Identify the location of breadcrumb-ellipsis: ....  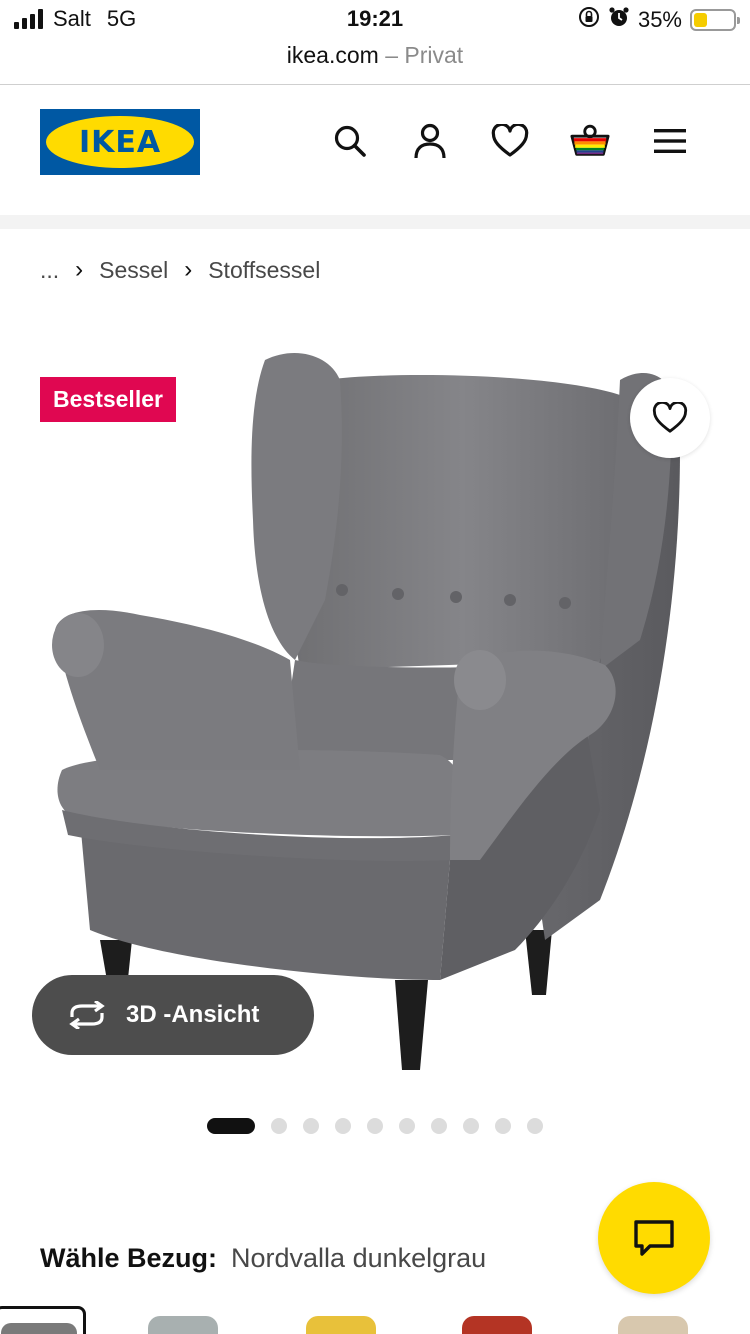
(49, 270).